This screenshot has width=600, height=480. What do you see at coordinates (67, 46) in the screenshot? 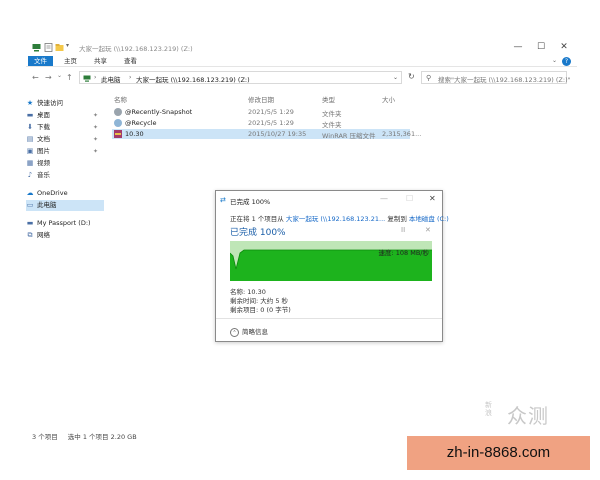
I see `quick-access-dropdown-icon: ▾` at bounding box center [67, 46].